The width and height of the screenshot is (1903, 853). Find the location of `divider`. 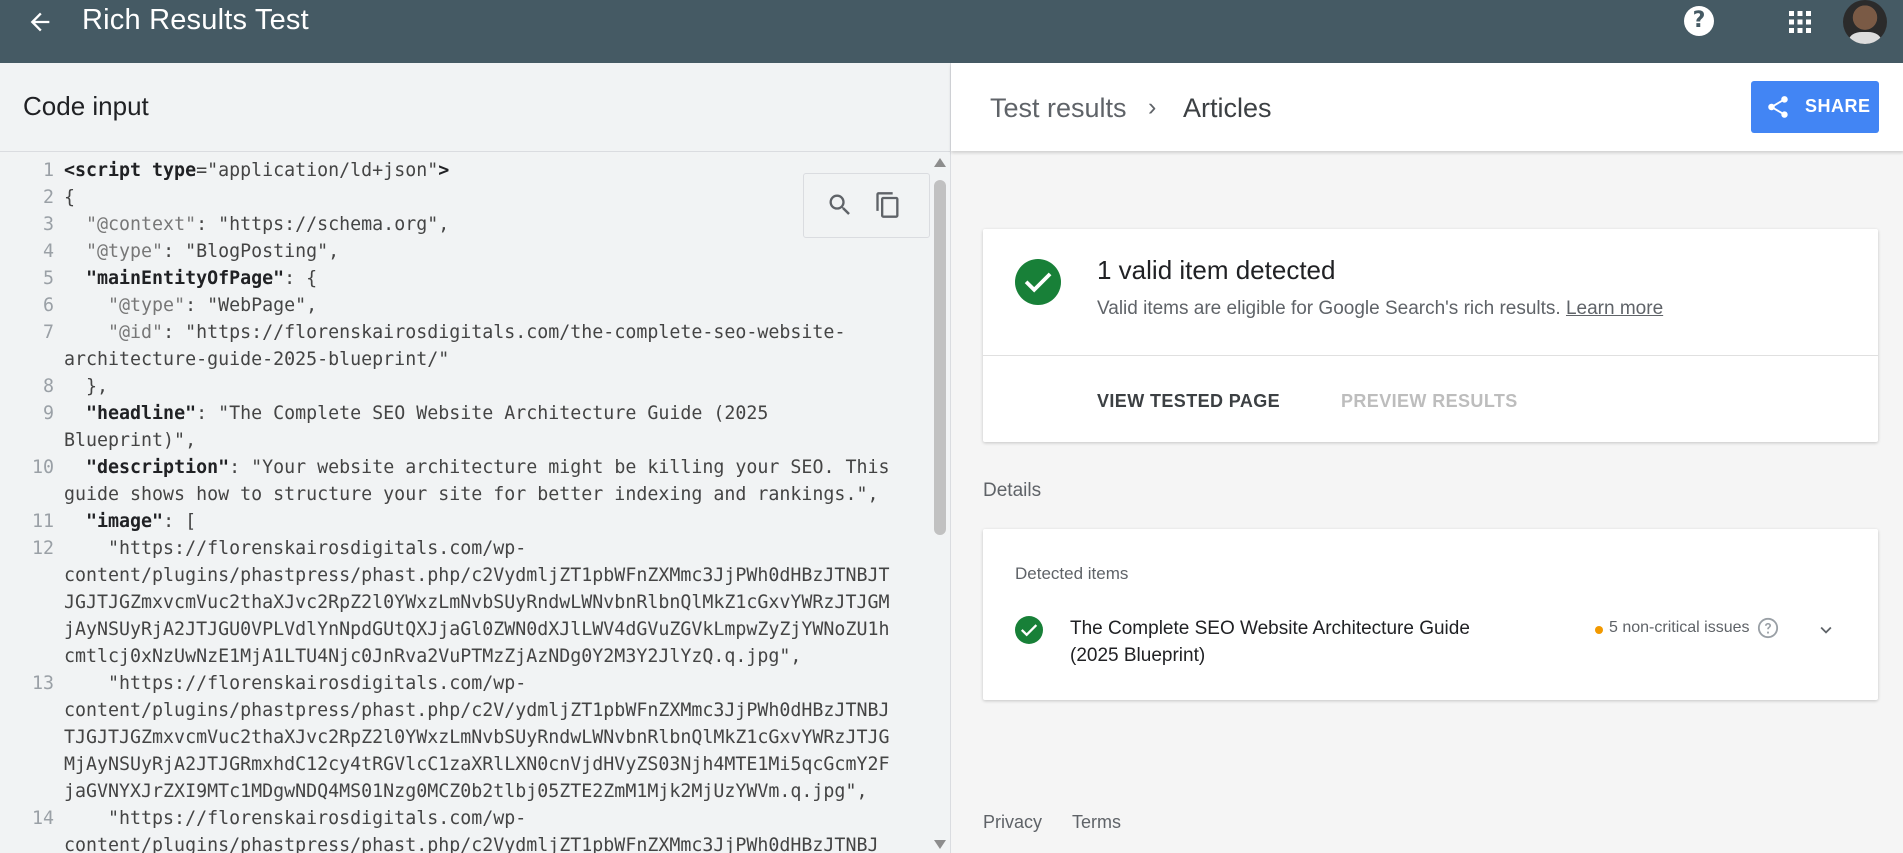

divider is located at coordinates (1430, 355).